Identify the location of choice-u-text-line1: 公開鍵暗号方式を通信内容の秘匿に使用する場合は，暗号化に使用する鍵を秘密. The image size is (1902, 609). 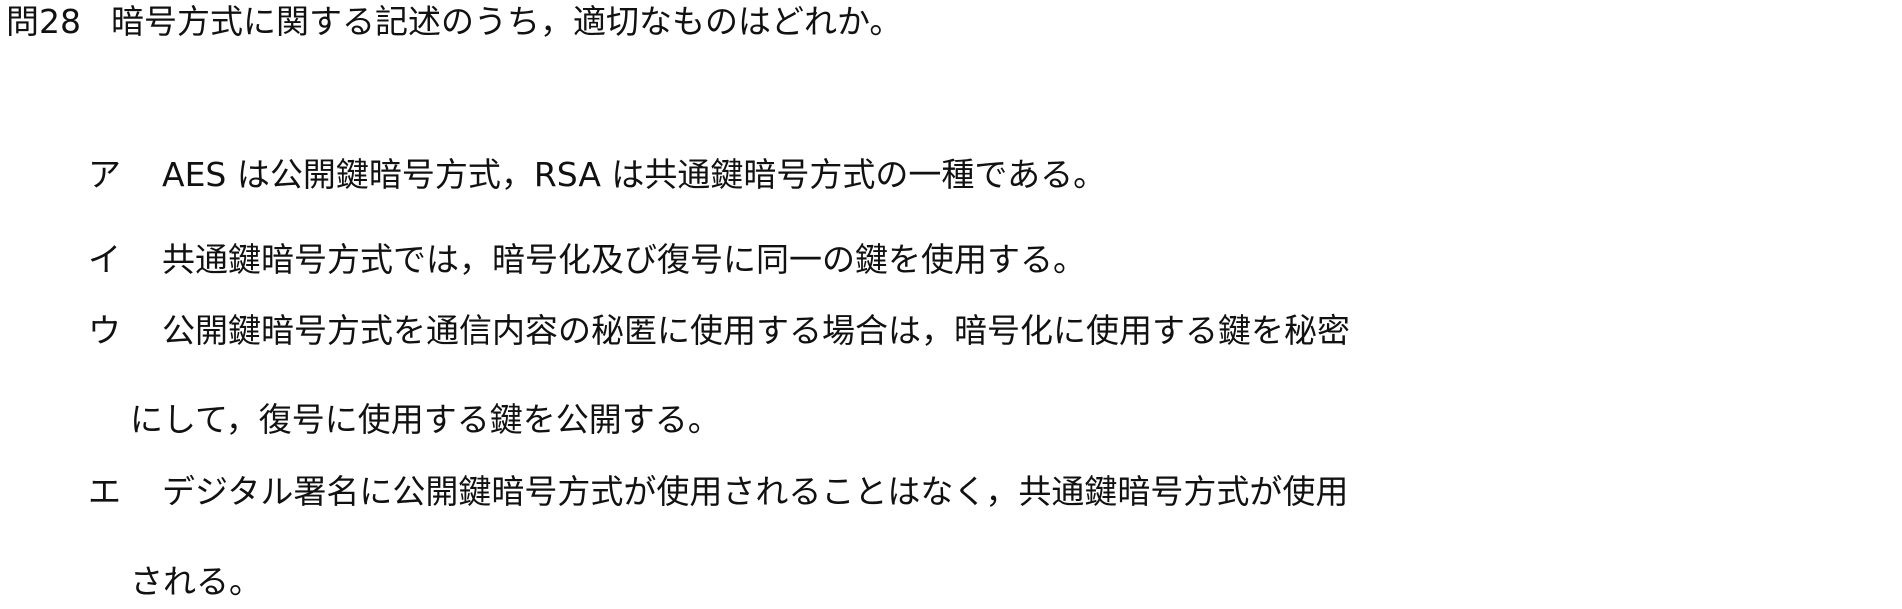
(756, 330).